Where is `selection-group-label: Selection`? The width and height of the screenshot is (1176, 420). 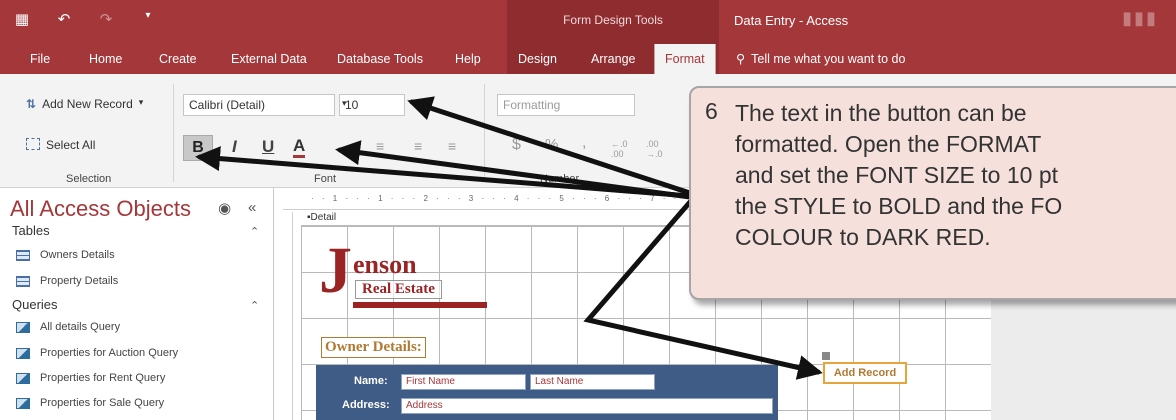
selection-group-label: Selection is located at coordinates (89, 179).